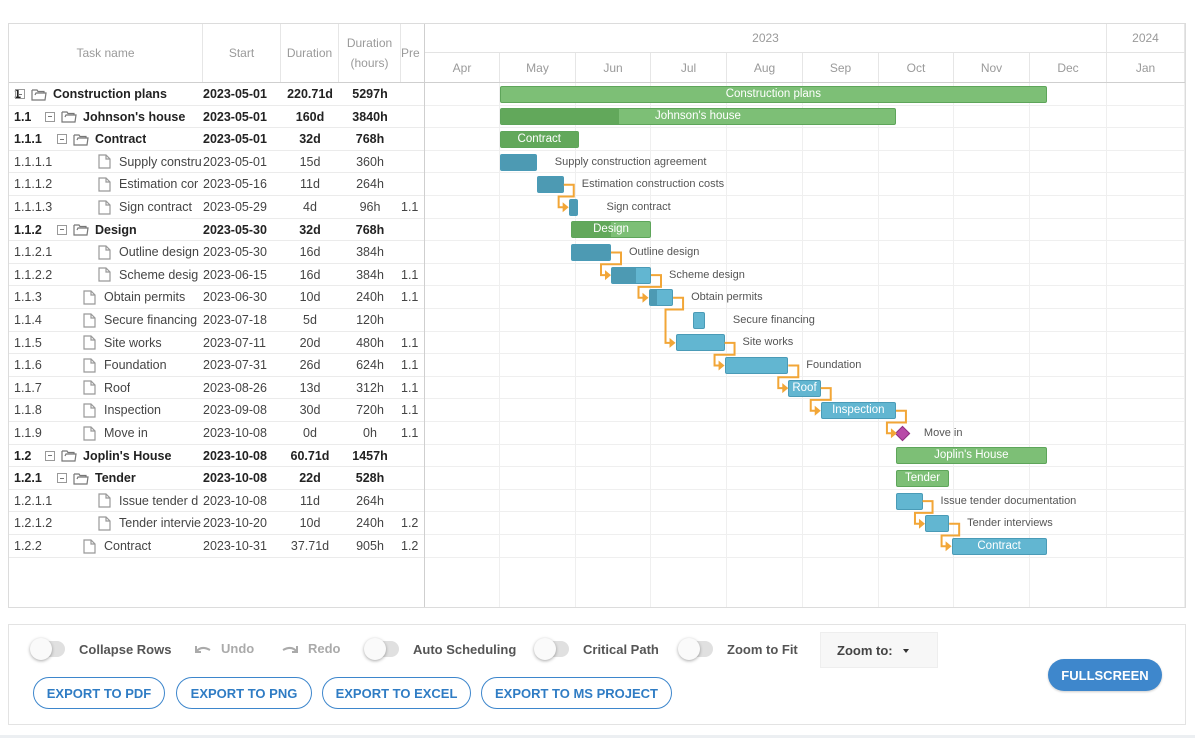 The image size is (1195, 750). What do you see at coordinates (310, 53) in the screenshot?
I see `column-header-duration: Duration` at bounding box center [310, 53].